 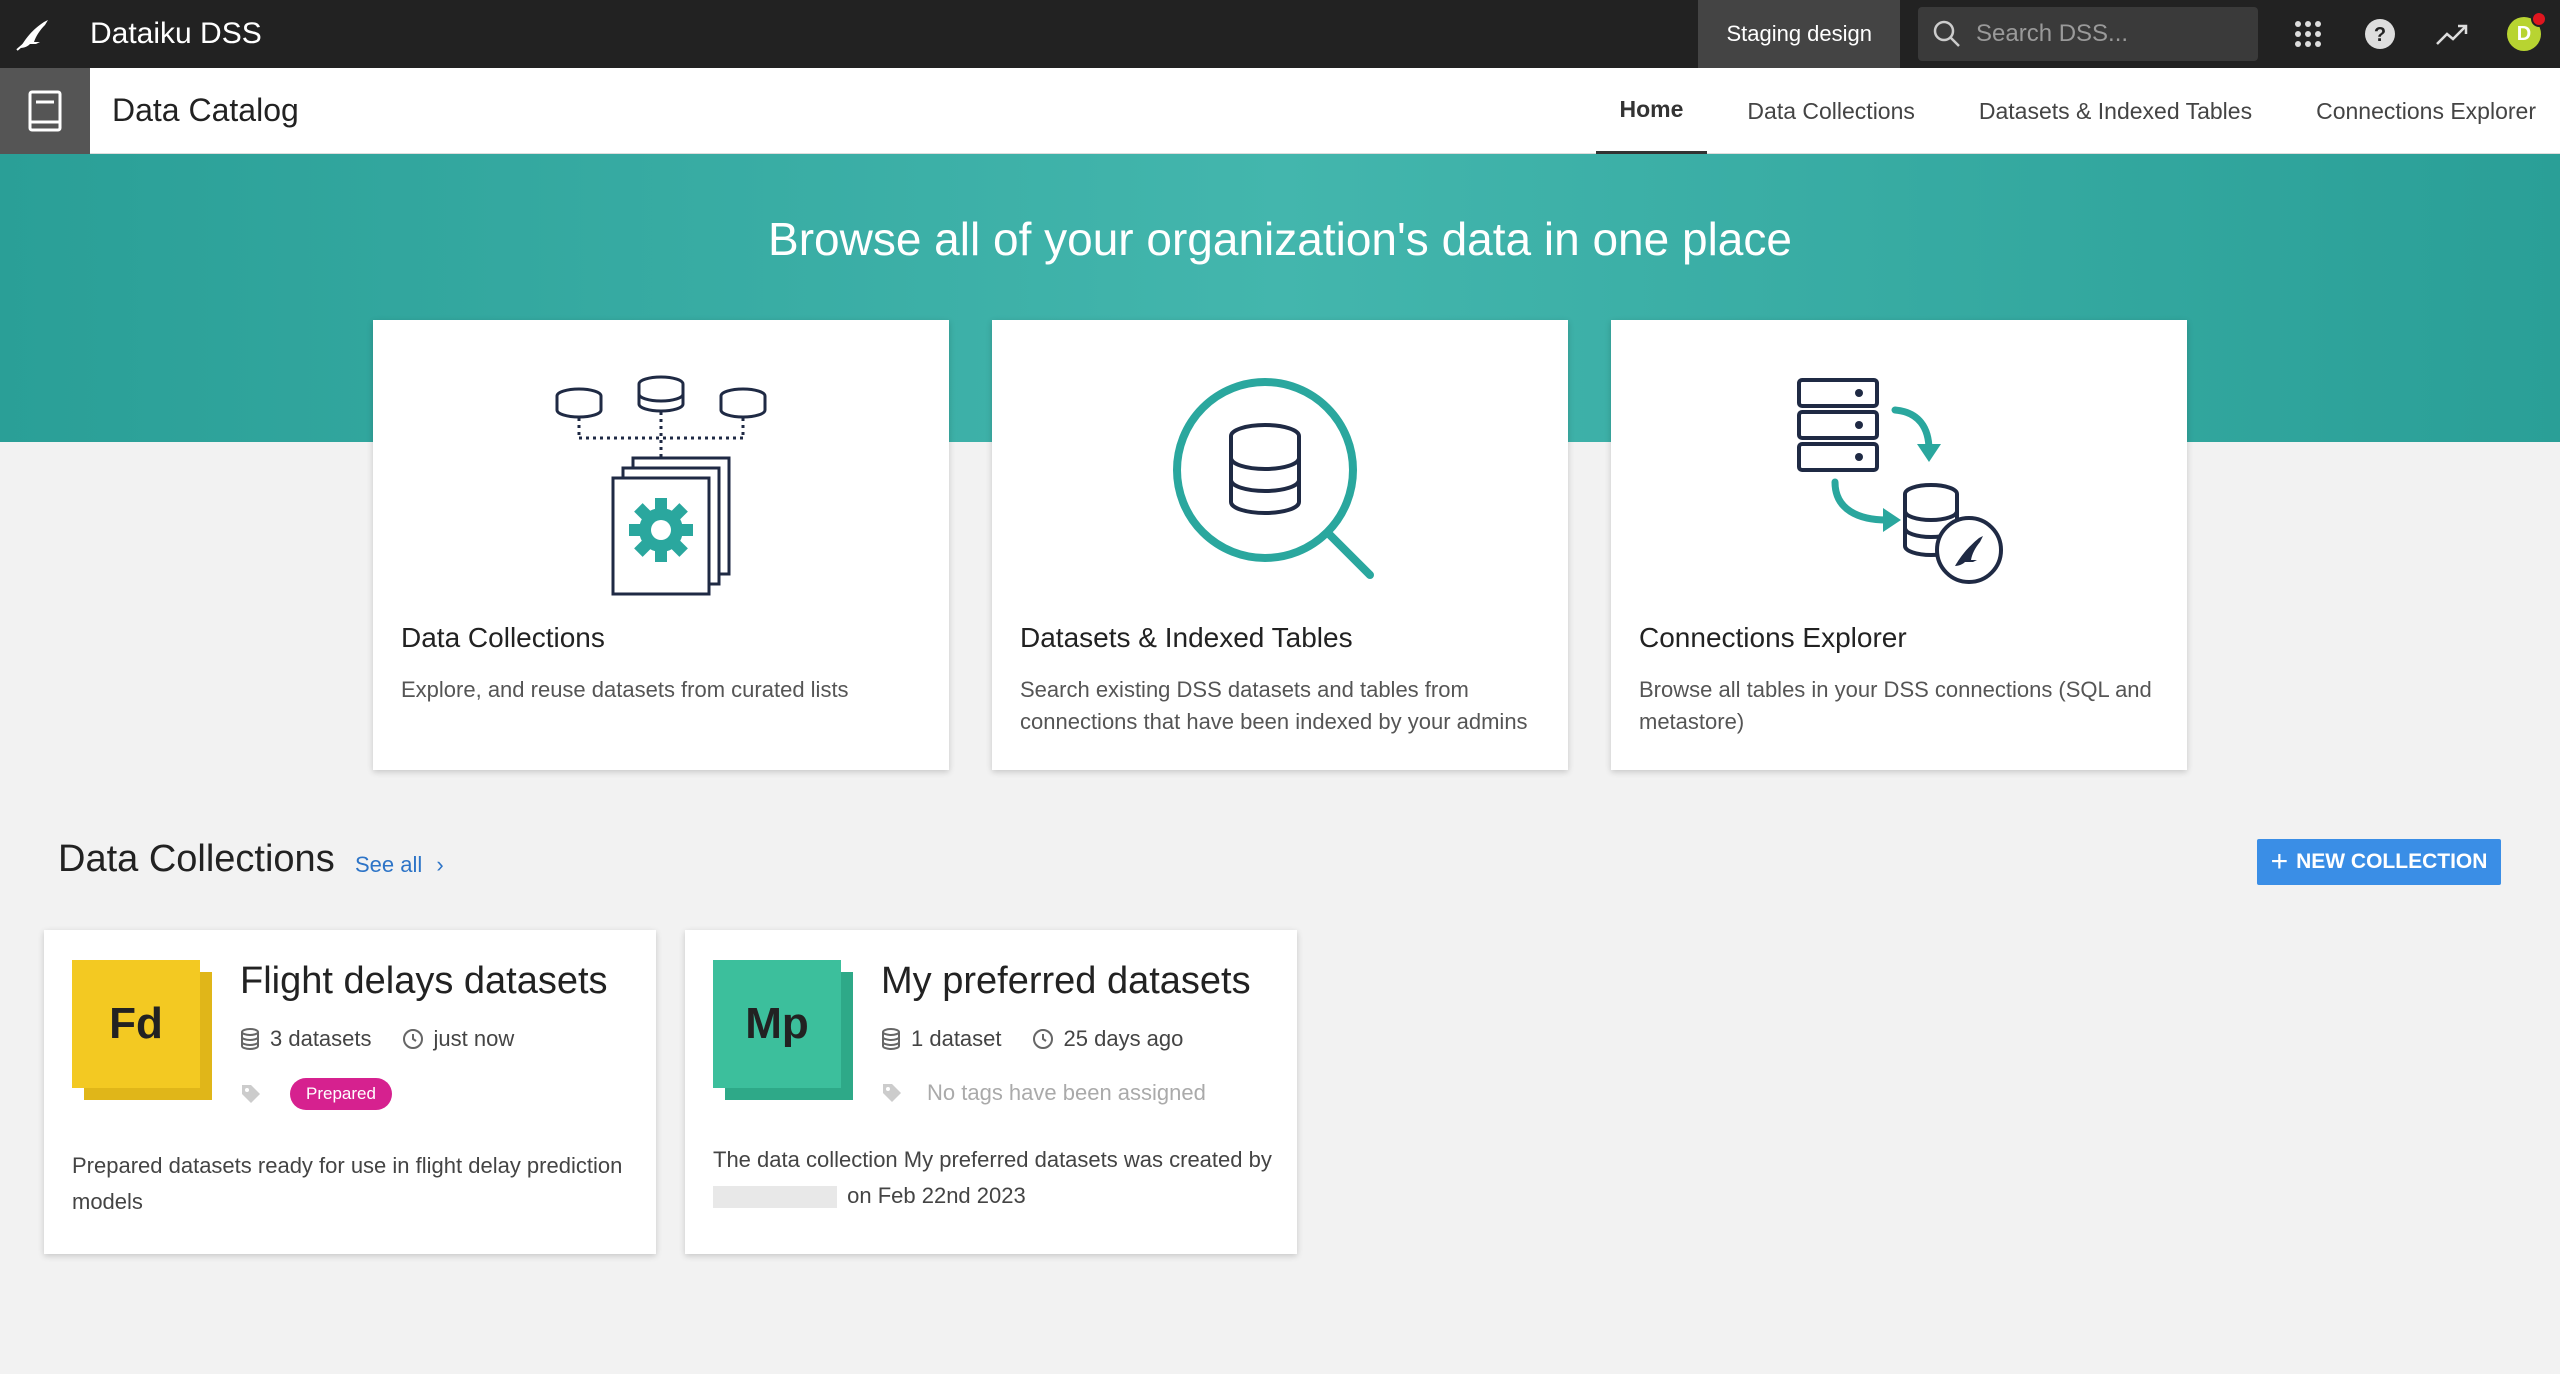 I want to click on tab-data-collections: Data Collections, so click(x=1830, y=111).